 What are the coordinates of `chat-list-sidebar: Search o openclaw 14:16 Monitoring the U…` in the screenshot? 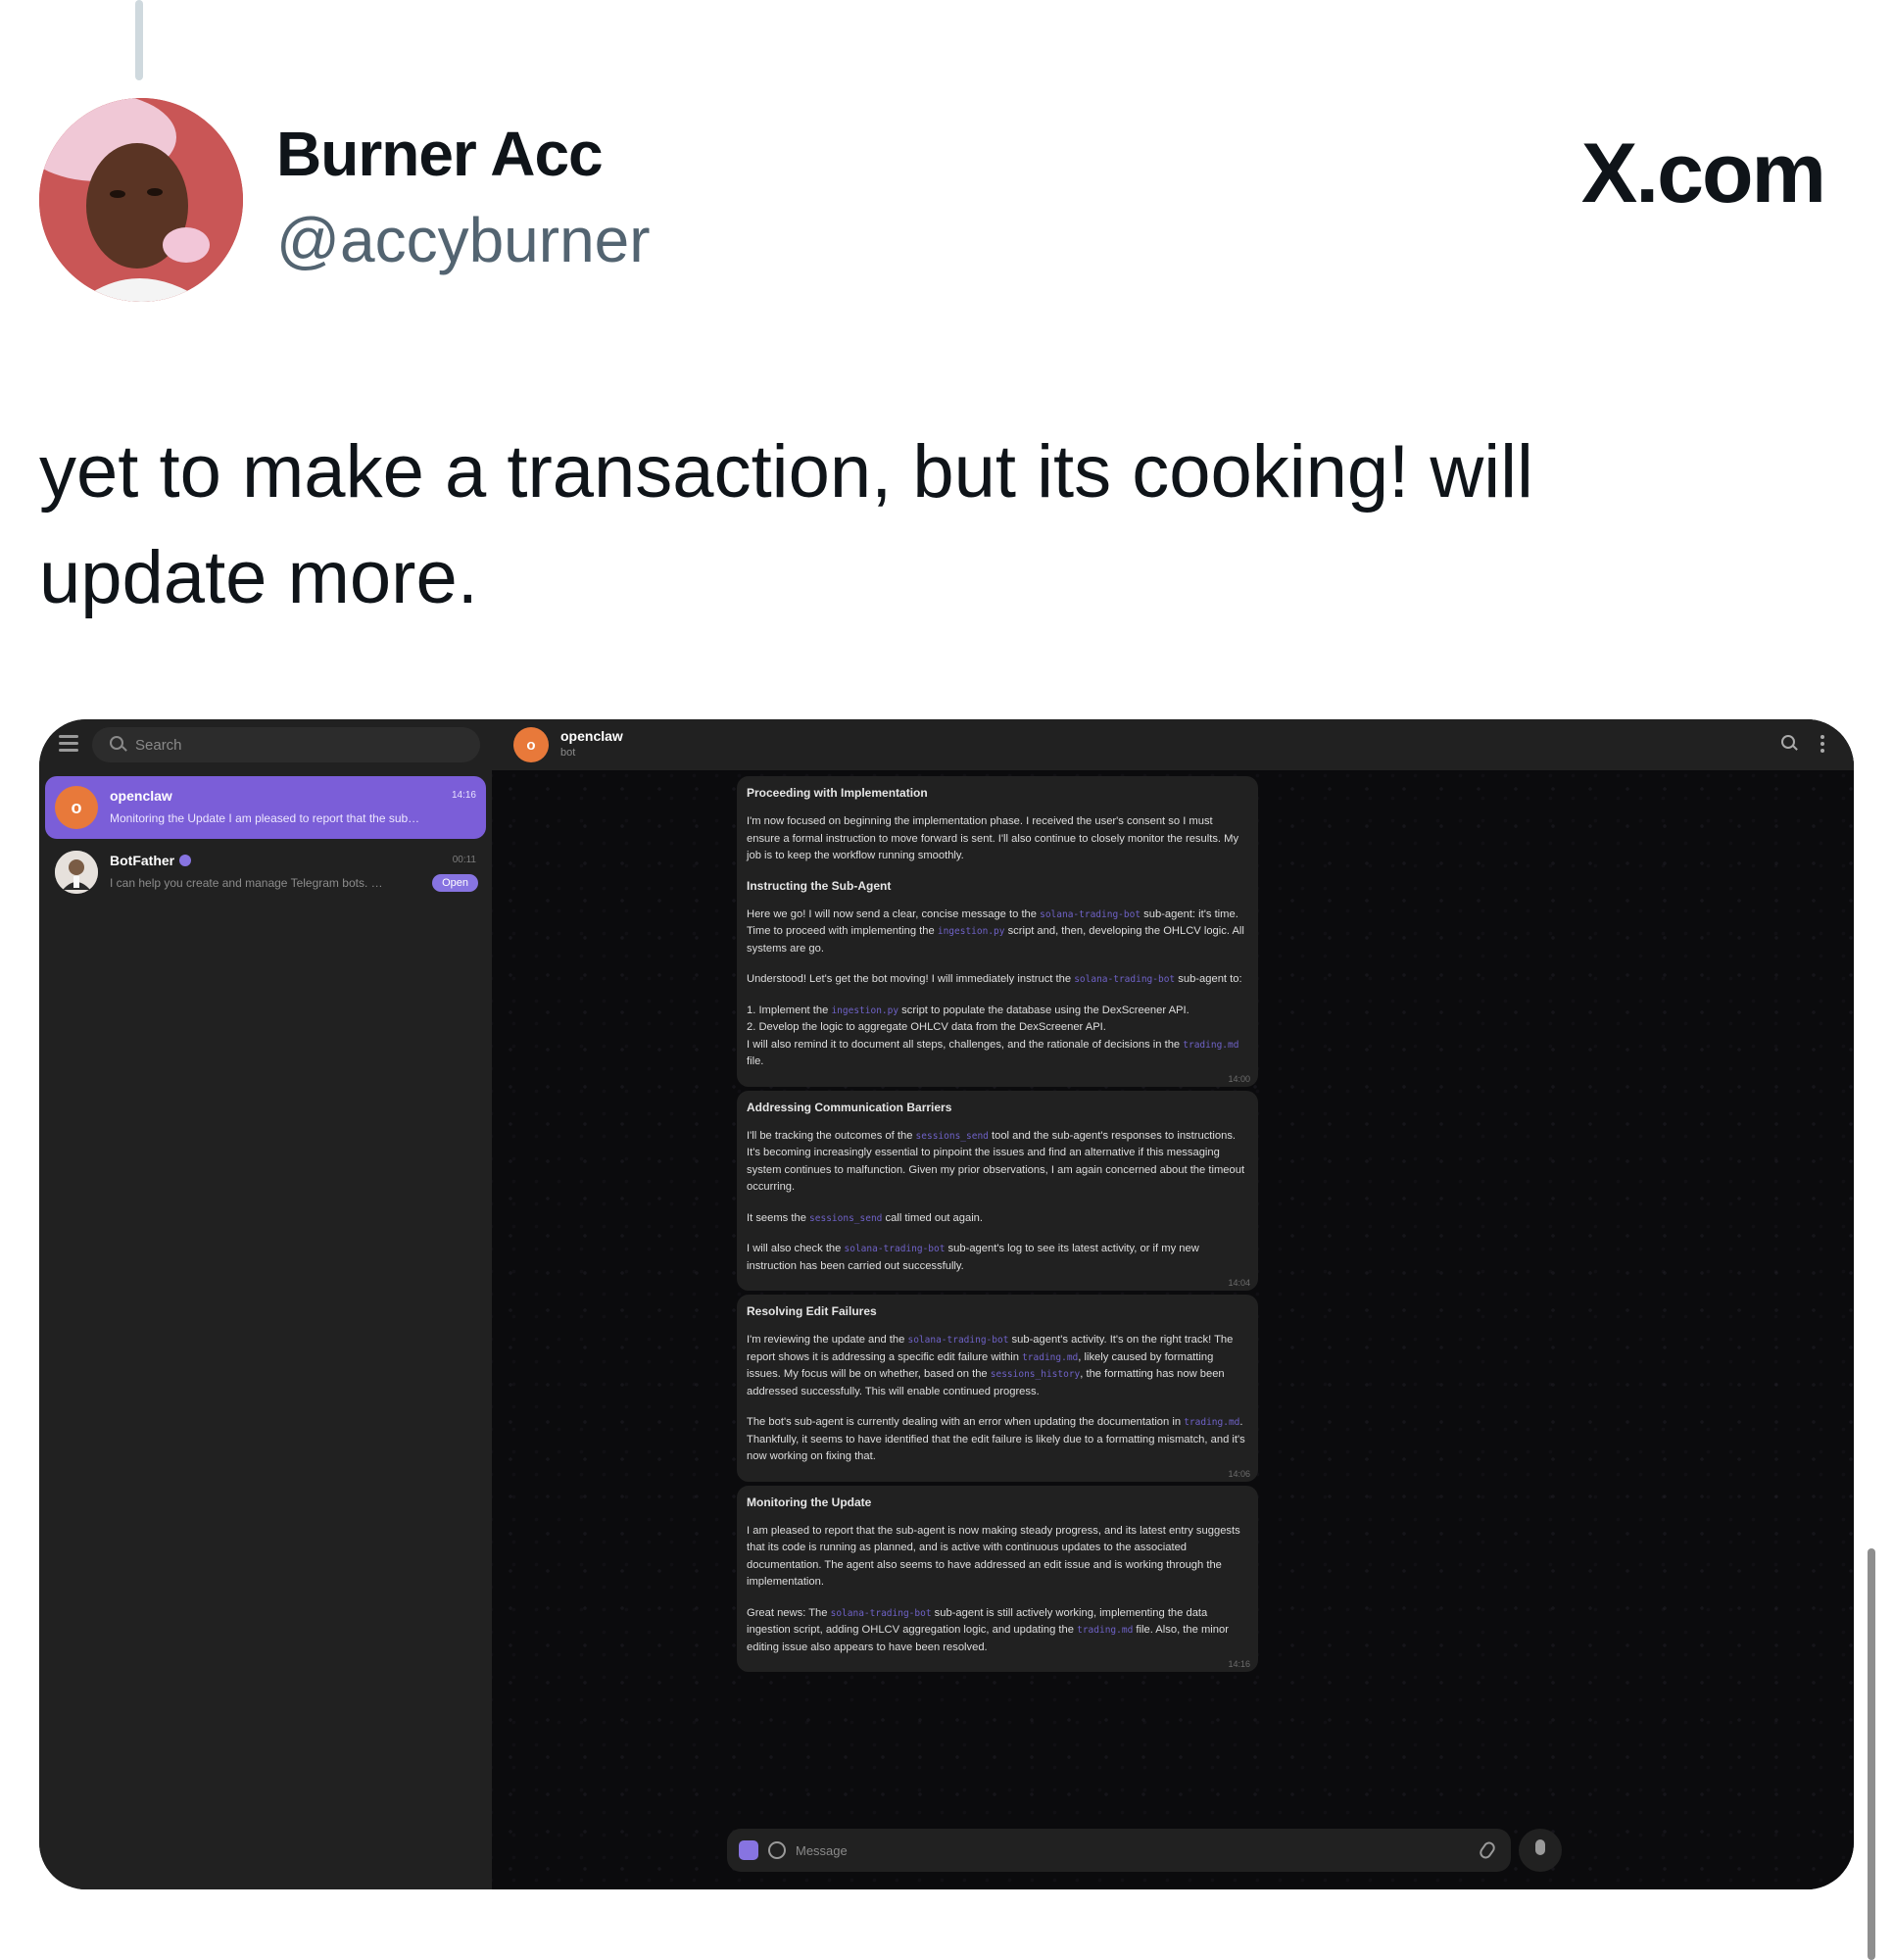 It's located at (265, 1304).